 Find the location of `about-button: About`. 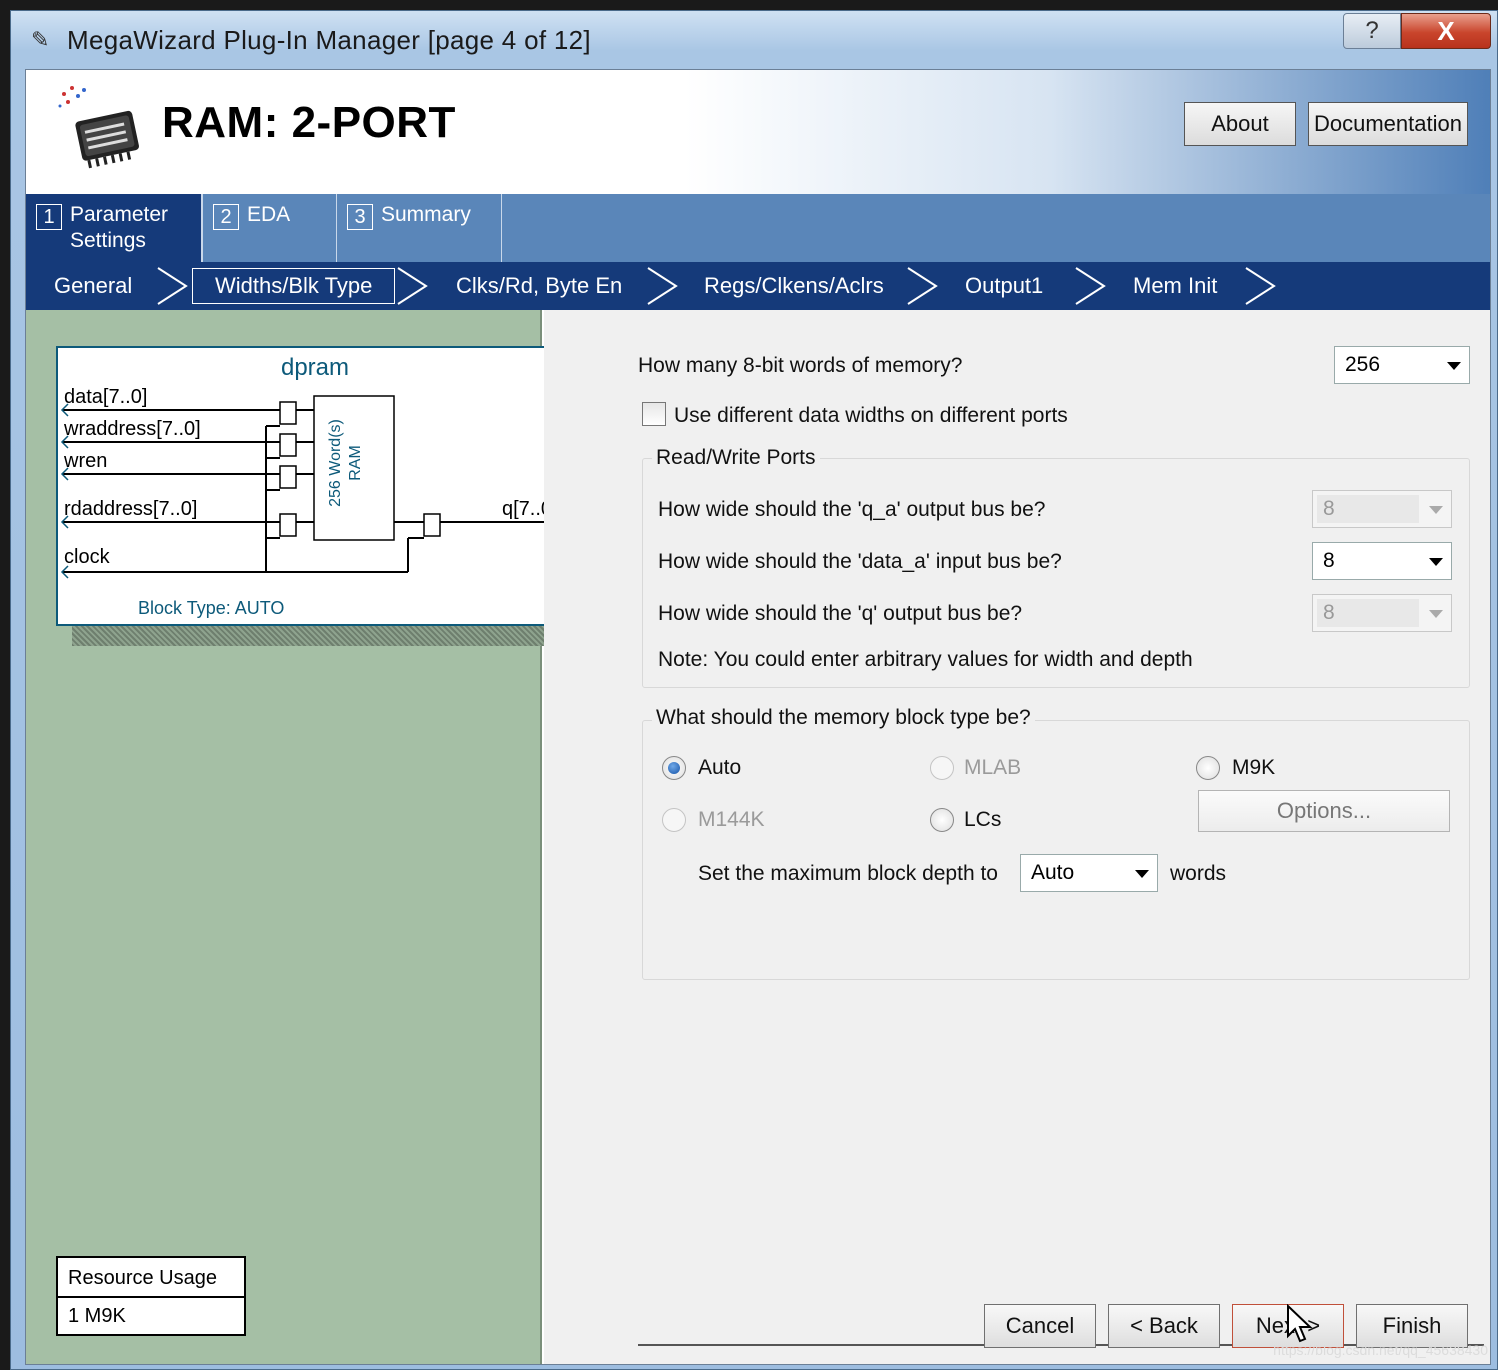

about-button: About is located at coordinates (1240, 124).